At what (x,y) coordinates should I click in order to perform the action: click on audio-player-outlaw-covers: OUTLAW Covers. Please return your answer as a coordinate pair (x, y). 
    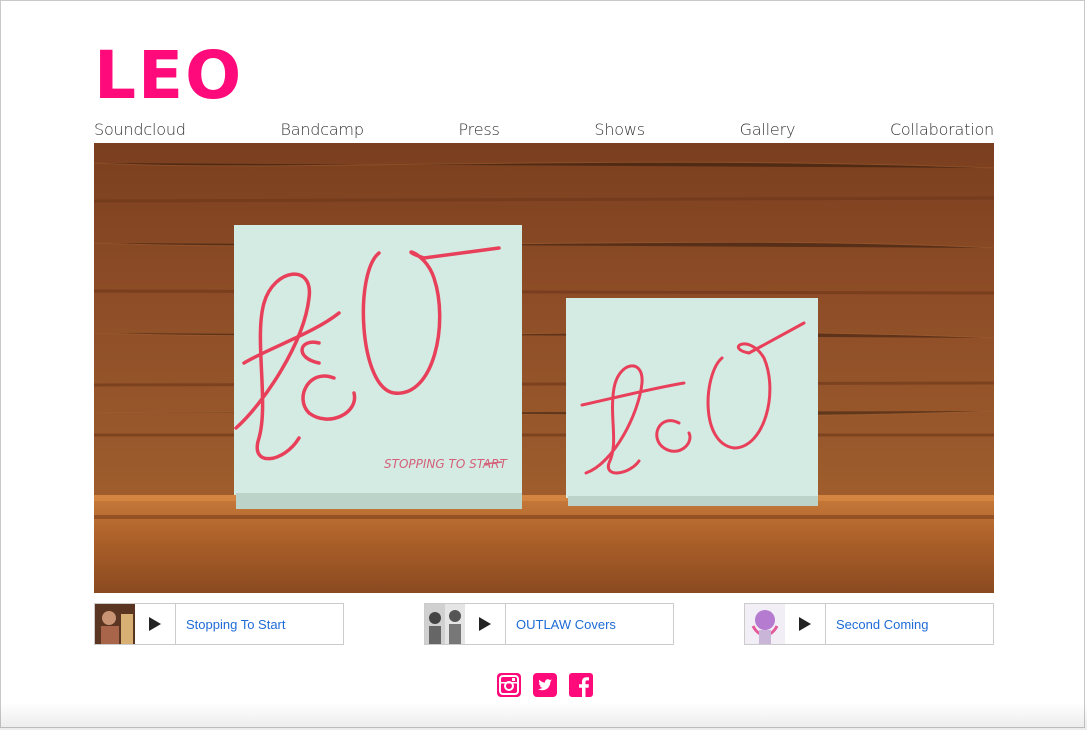
    Looking at the image, I should click on (549, 624).